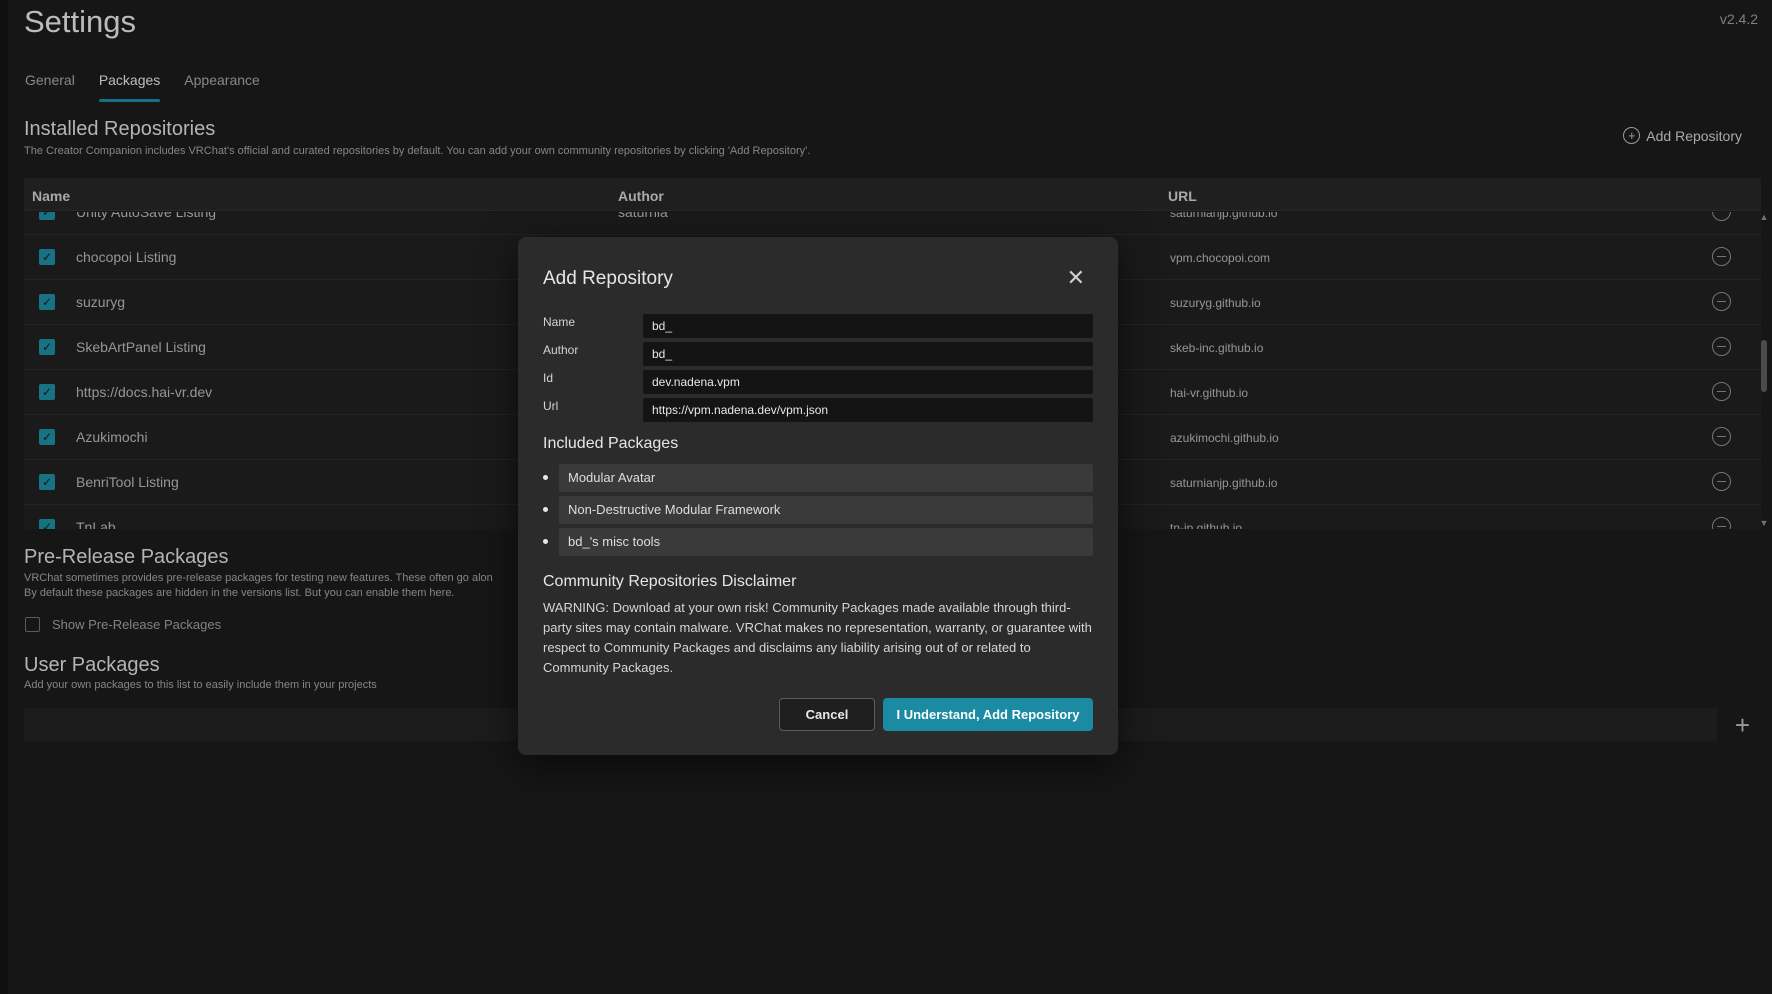 The height and width of the screenshot is (994, 1772). Describe the element at coordinates (561, 350) in the screenshot. I see `author-label: Author` at that location.